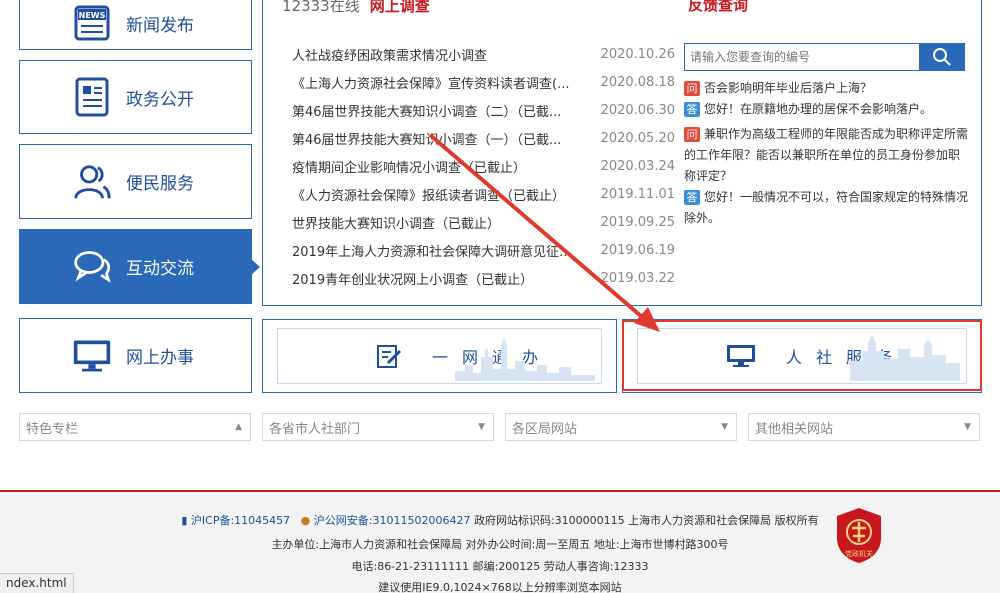 The width and height of the screenshot is (1000, 593). What do you see at coordinates (525, 359) in the screenshot?
I see `city-skyline-icon` at bounding box center [525, 359].